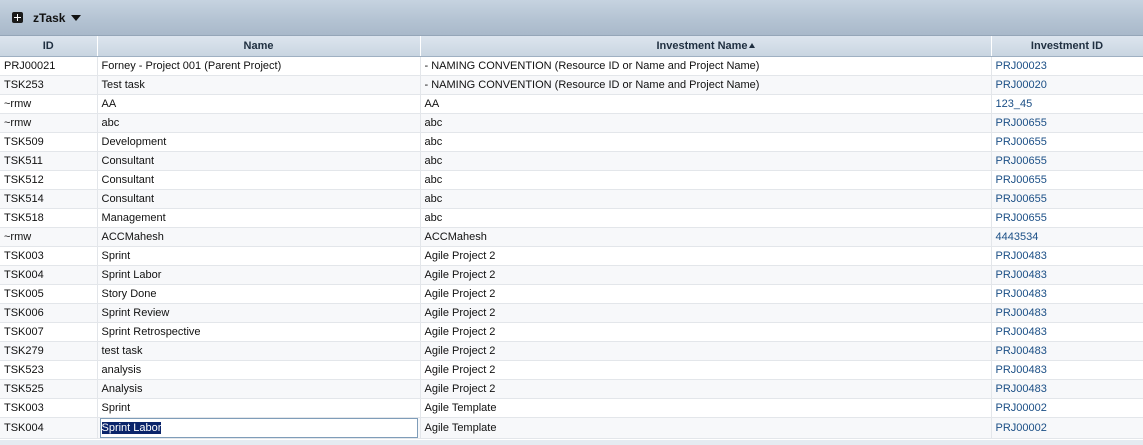  I want to click on cell-name: Management, so click(259, 218).